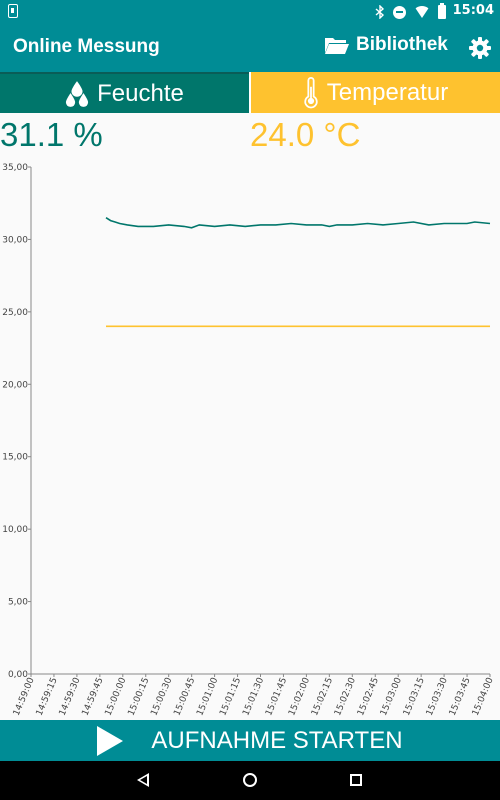 This screenshot has width=500, height=800. I want to click on thermometer-icon, so click(311, 92).